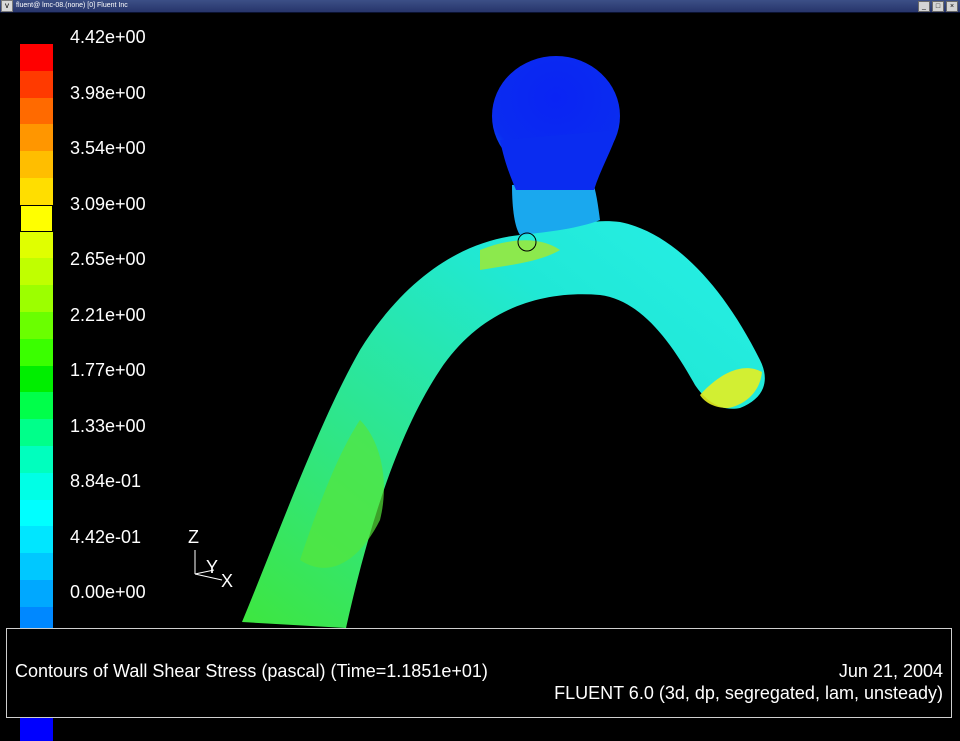 Image resolution: width=960 pixels, height=741 pixels. I want to click on axes-triad: Z Y X, so click(216, 561).